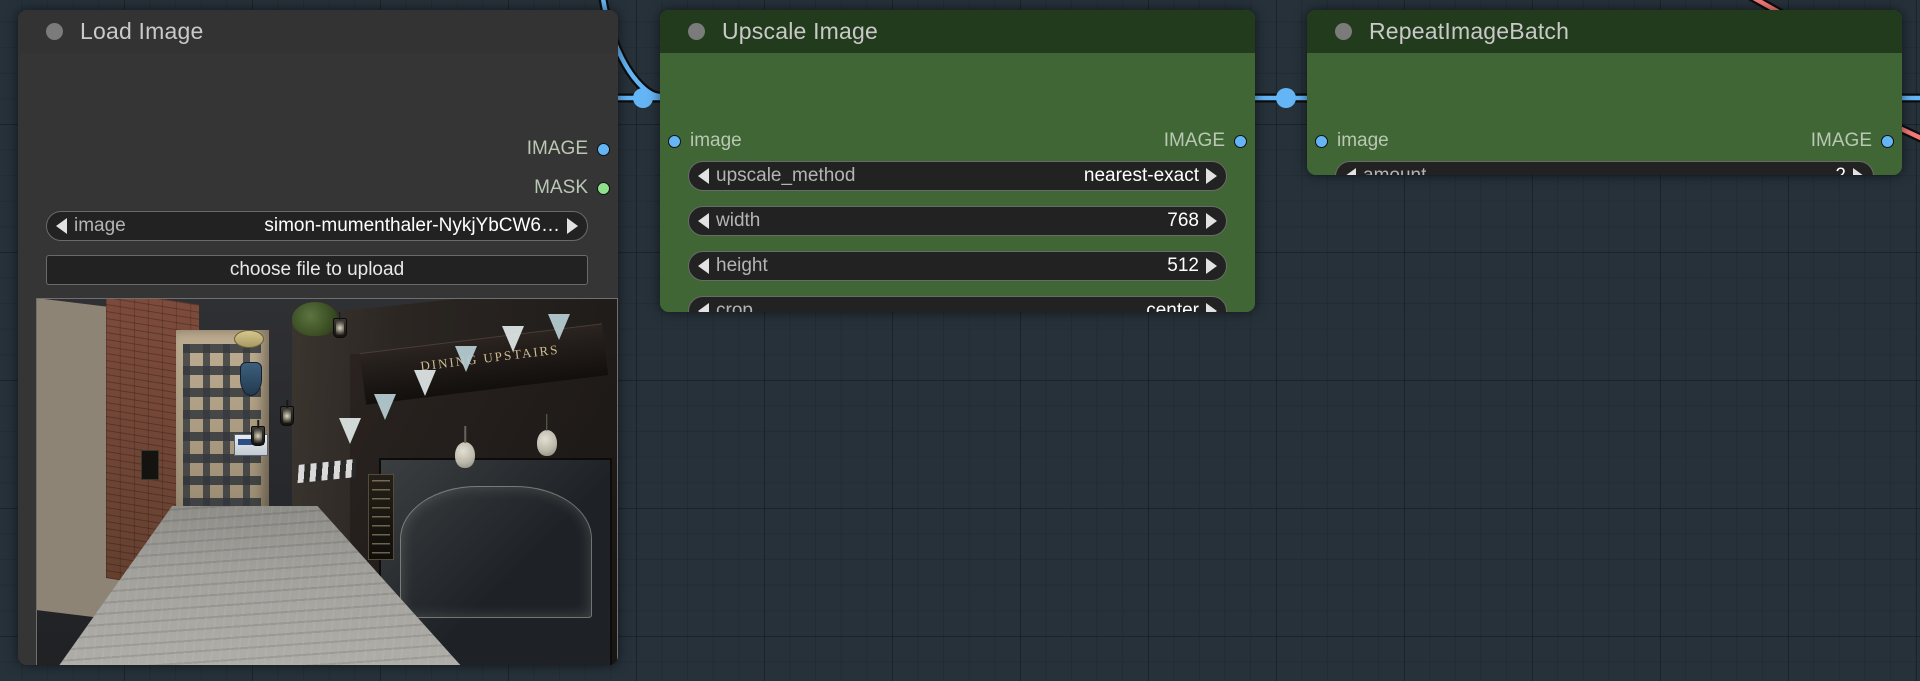 The width and height of the screenshot is (1920, 681). I want to click on node-repeat-image-batch: RepeatImageBatch image IMAGE amount 2, so click(1604, 92).